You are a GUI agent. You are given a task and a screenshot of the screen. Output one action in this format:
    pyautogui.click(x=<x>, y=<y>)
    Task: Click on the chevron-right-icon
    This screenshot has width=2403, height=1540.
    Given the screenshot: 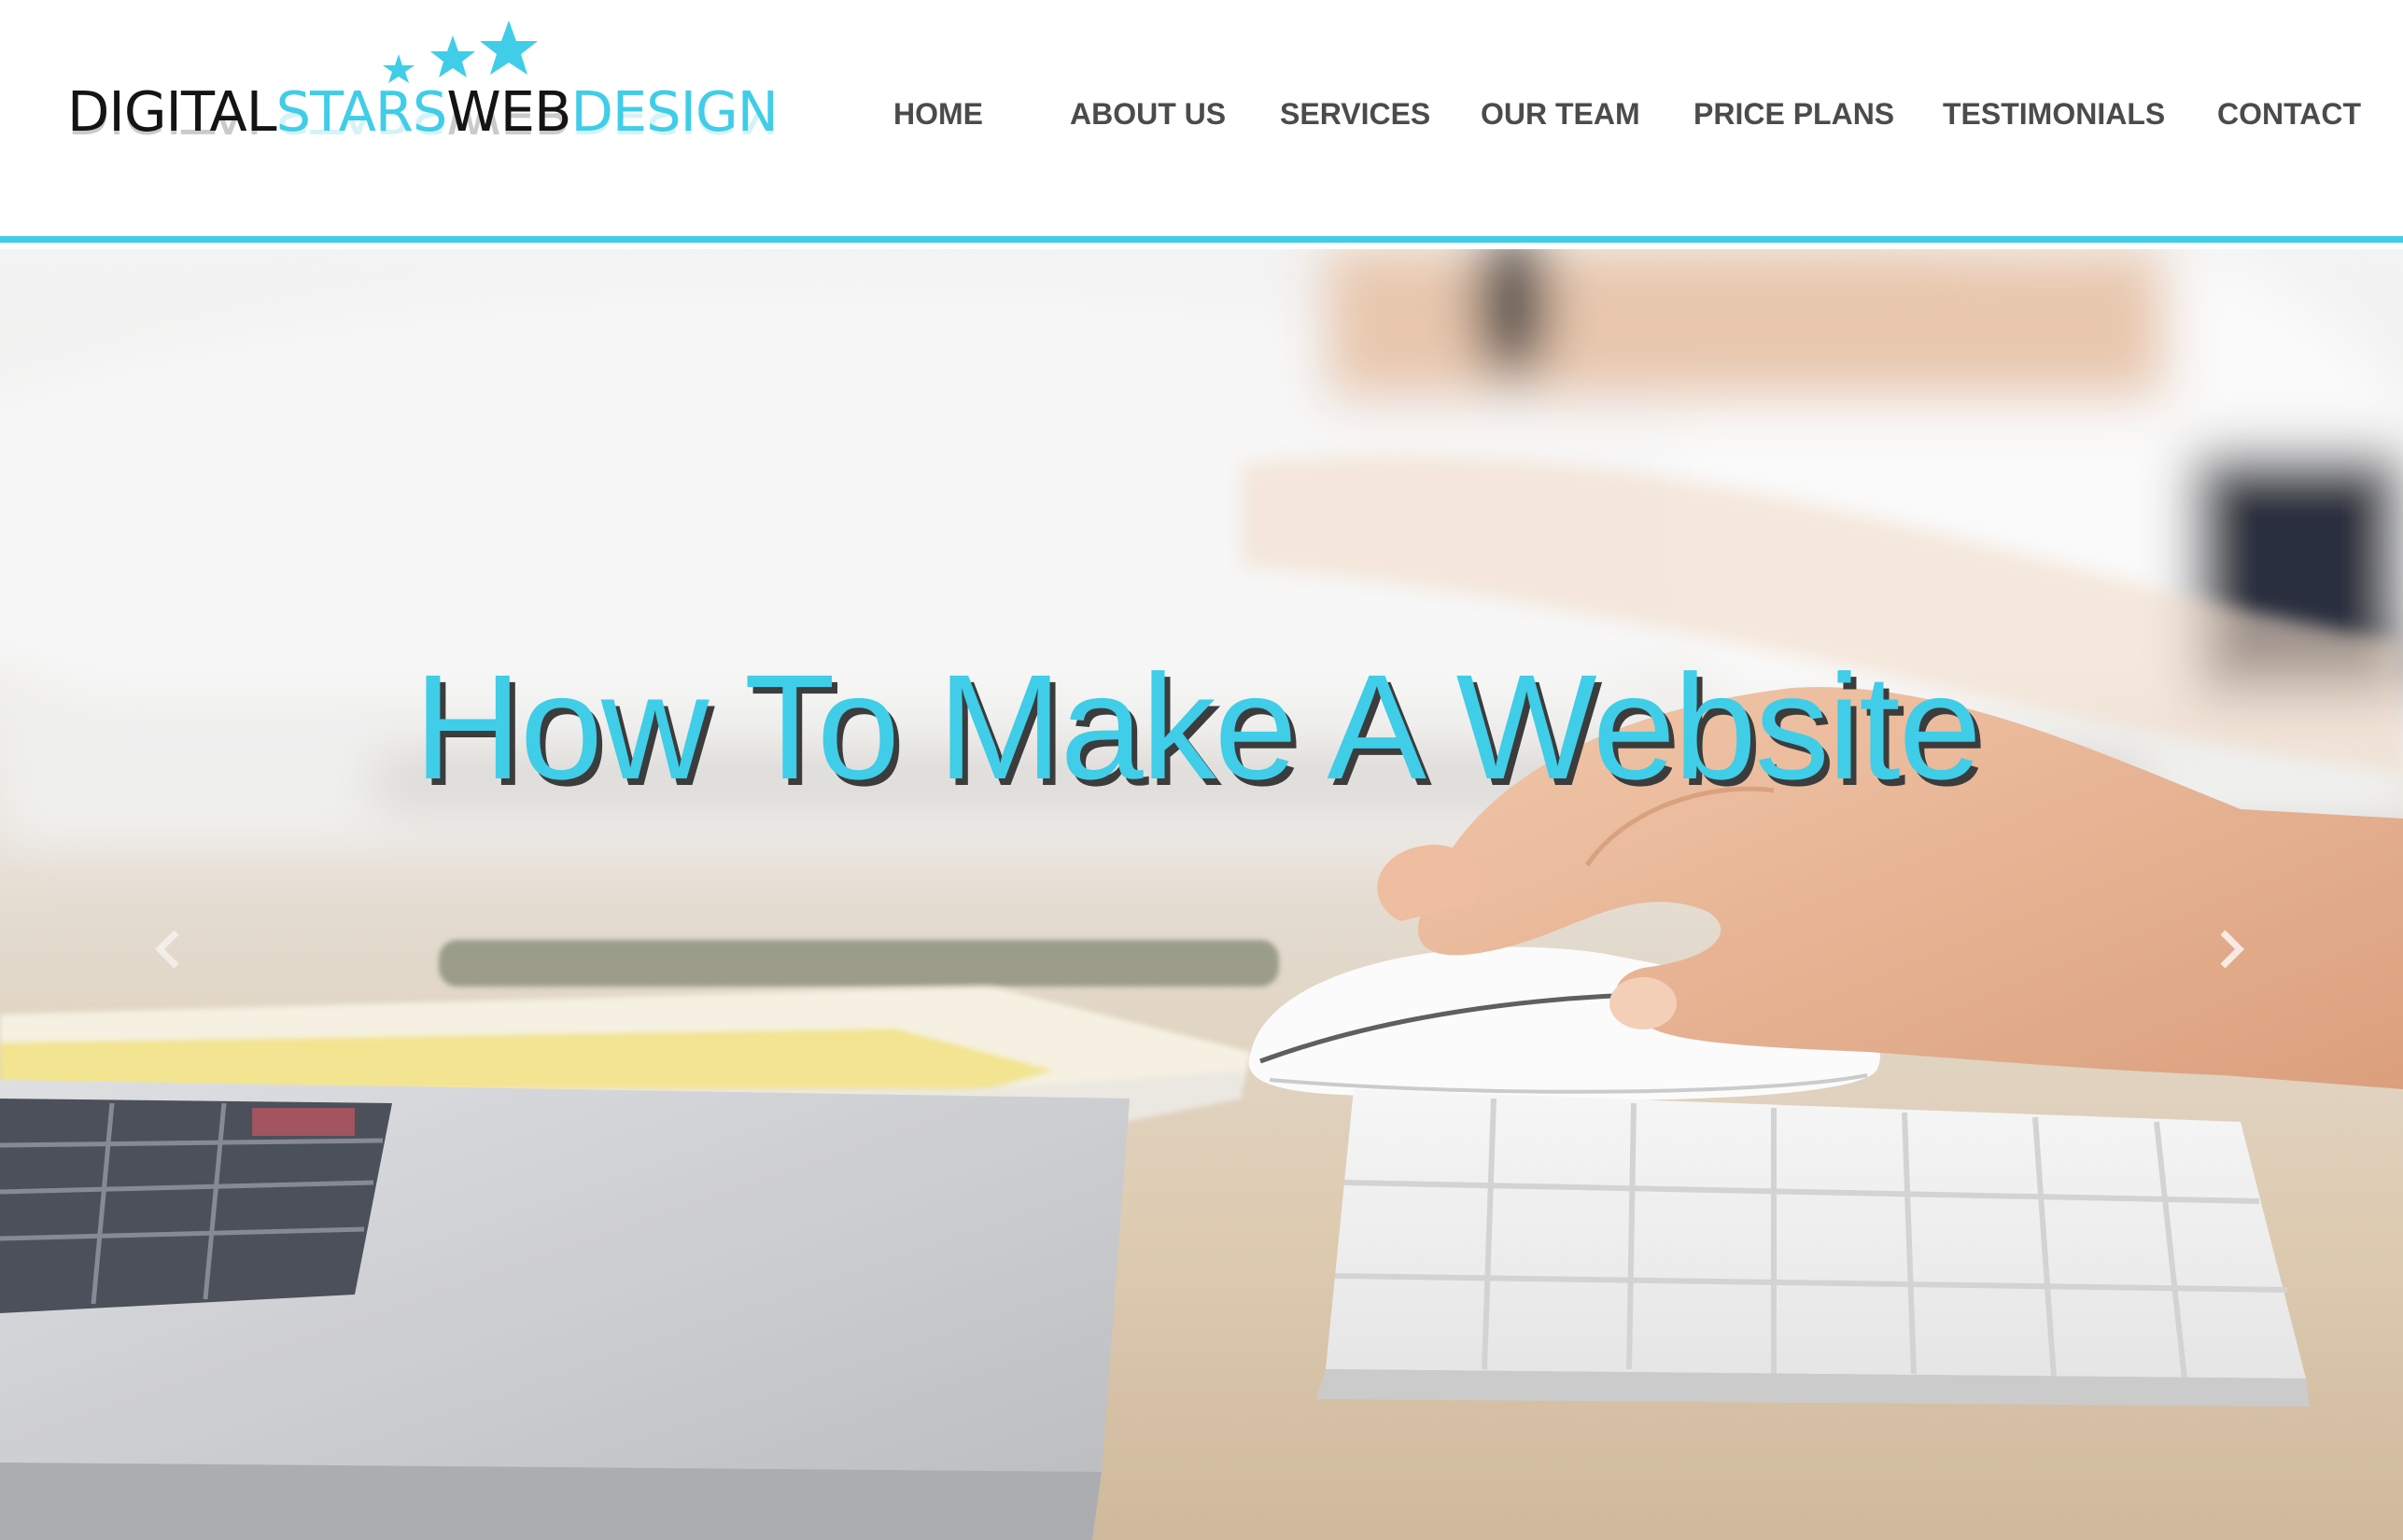 What is the action you would take?
    pyautogui.click(x=2232, y=949)
    